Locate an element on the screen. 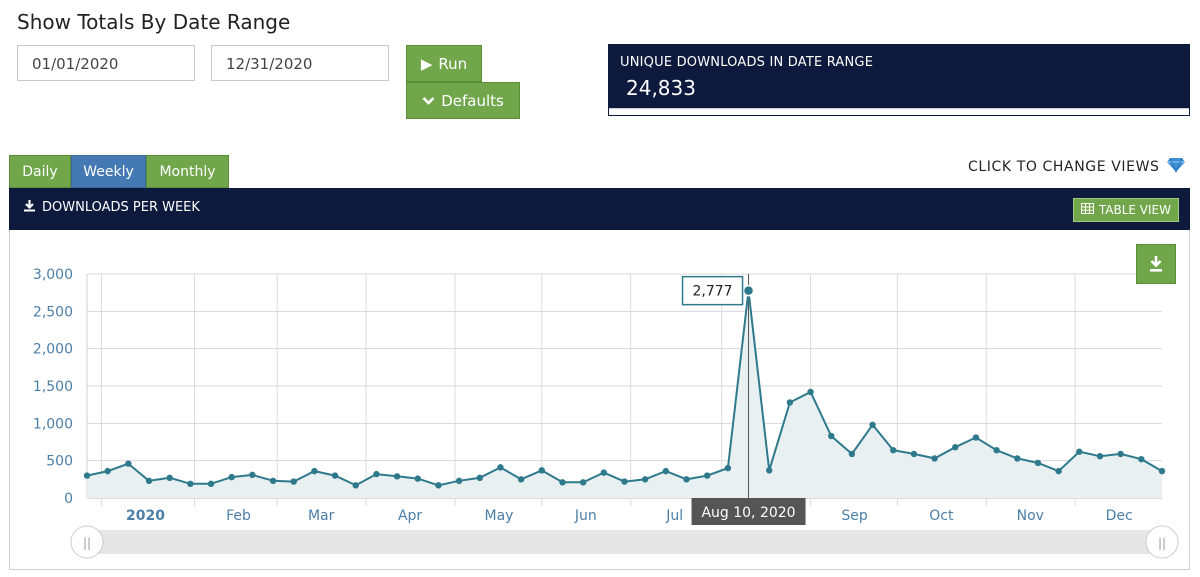 Image resolution: width=1200 pixels, height=577 pixels. date-flag-label: Aug 10, 2020 is located at coordinates (748, 513).